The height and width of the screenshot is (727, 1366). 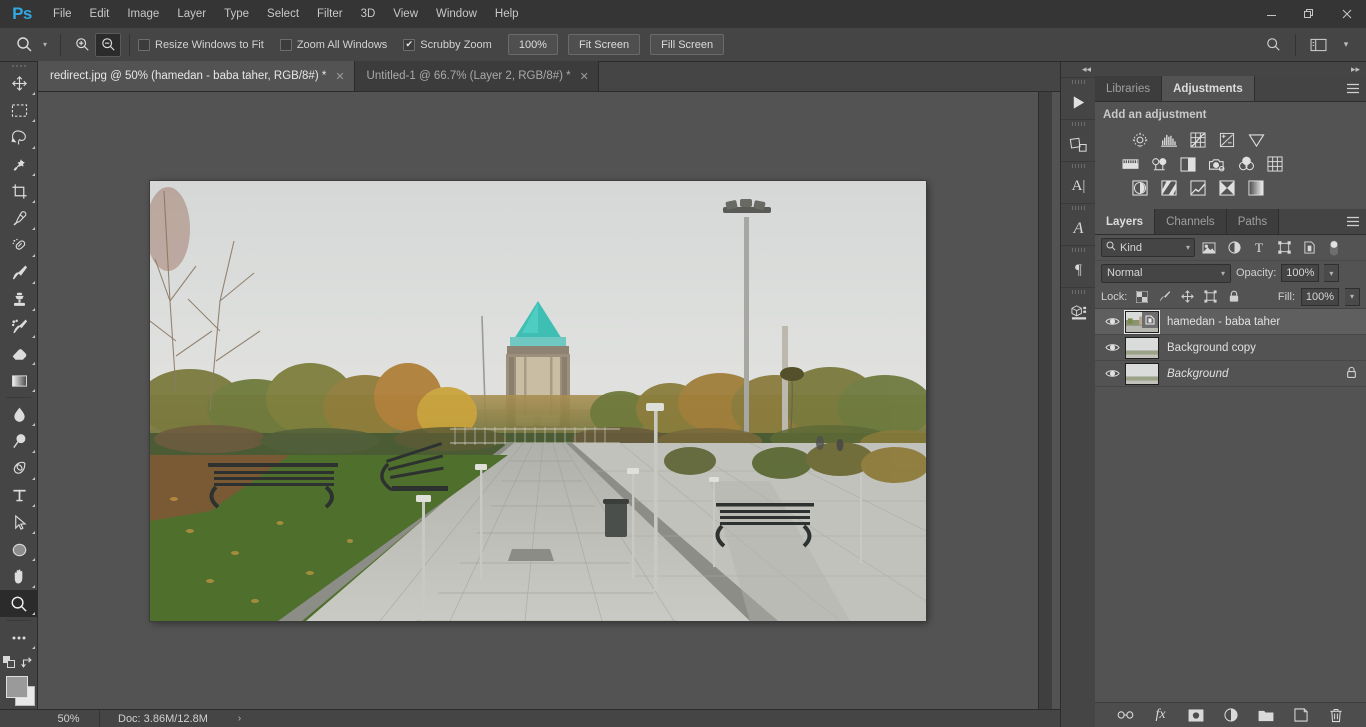 What do you see at coordinates (1353, 221) in the screenshot?
I see `panel-menu-icon` at bounding box center [1353, 221].